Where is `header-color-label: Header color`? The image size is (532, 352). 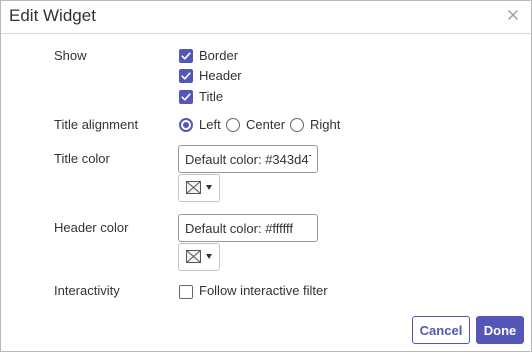 header-color-label: Header color is located at coordinates (91, 227).